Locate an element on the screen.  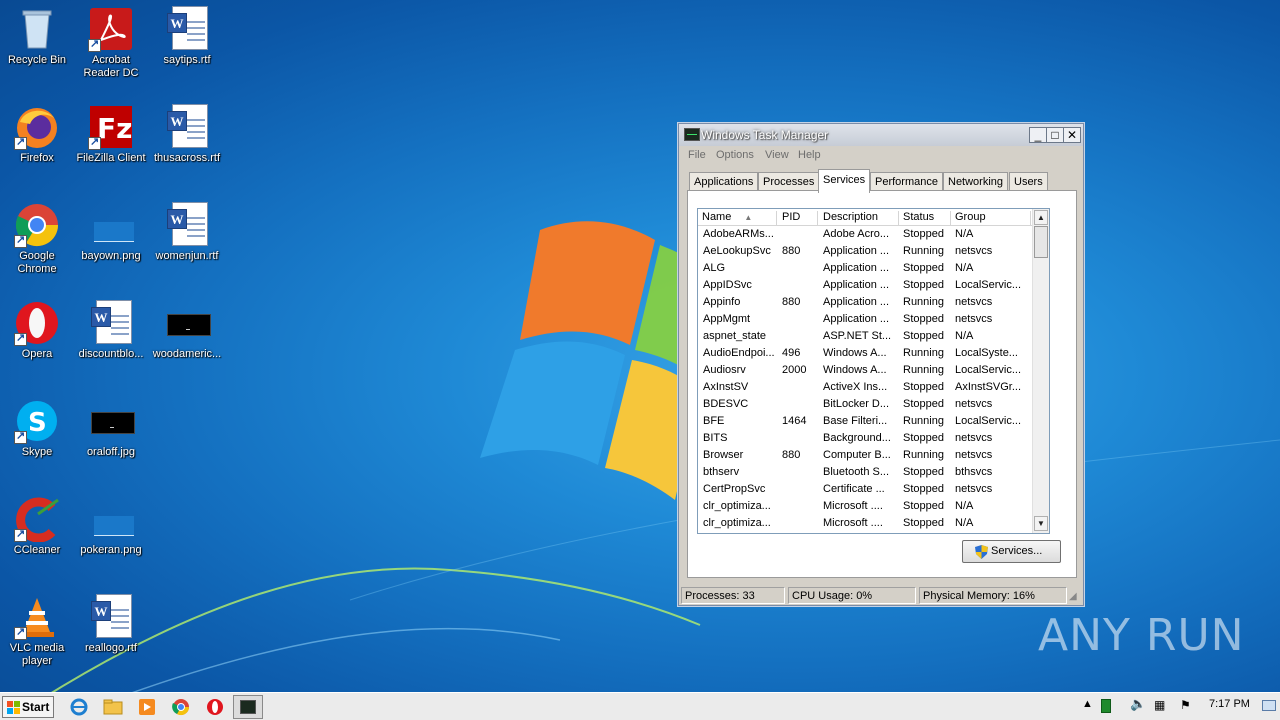
menu-file: File is located at coordinates (697, 155).